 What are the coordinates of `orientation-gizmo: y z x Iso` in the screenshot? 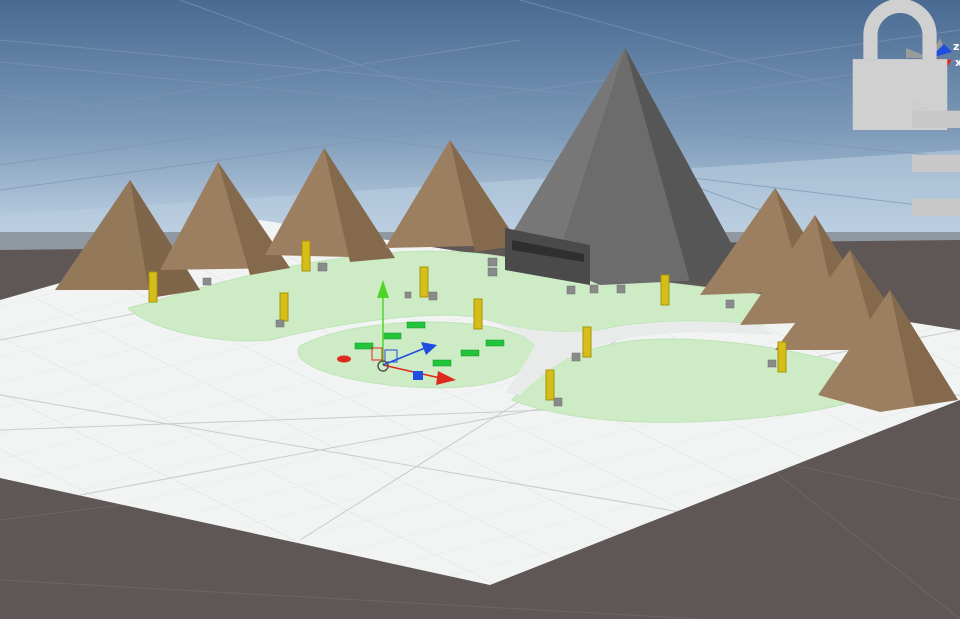 It's located at (900, 108).